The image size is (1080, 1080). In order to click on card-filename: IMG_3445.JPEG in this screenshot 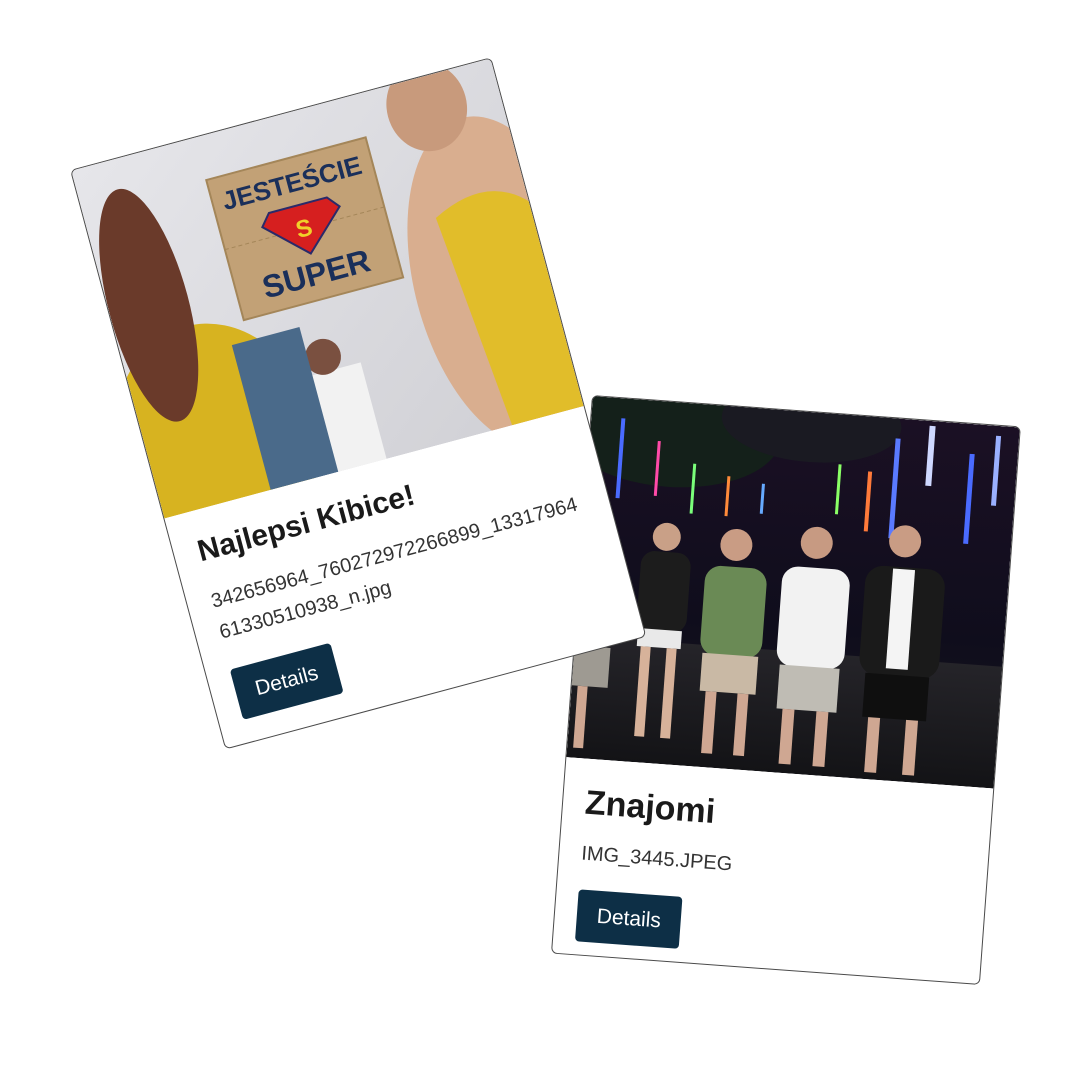, I will do `click(656, 859)`.